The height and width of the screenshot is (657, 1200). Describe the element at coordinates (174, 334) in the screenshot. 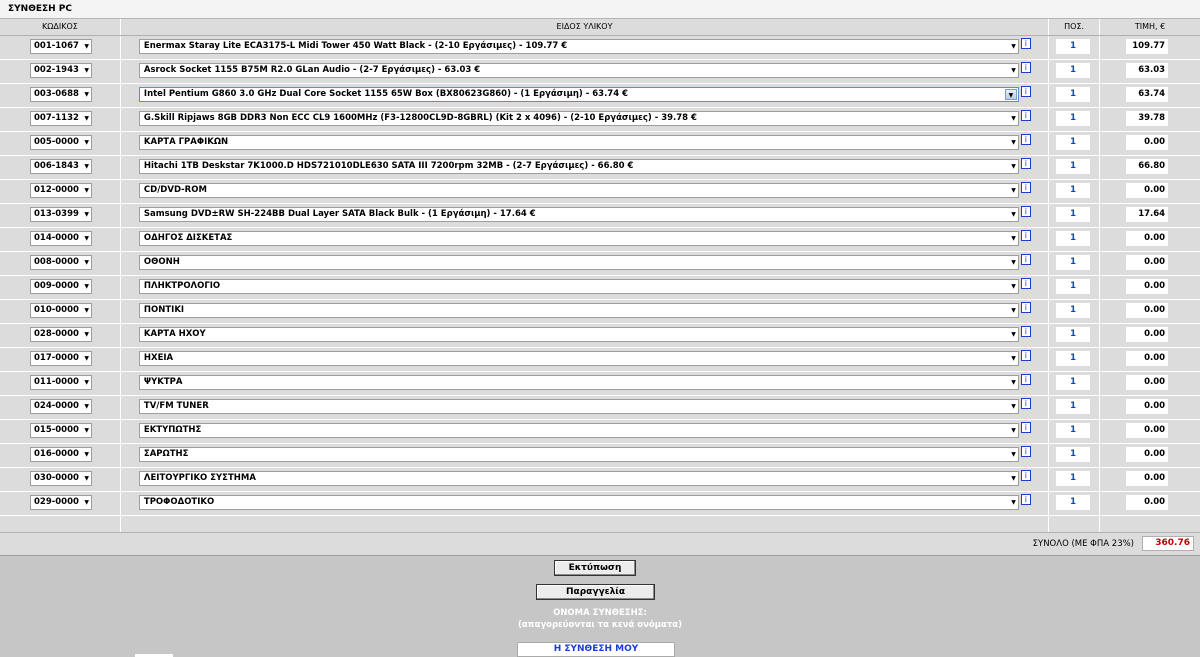

I see `description-value: ΚΑΡΤΑ ΗΧΟΥ` at that location.